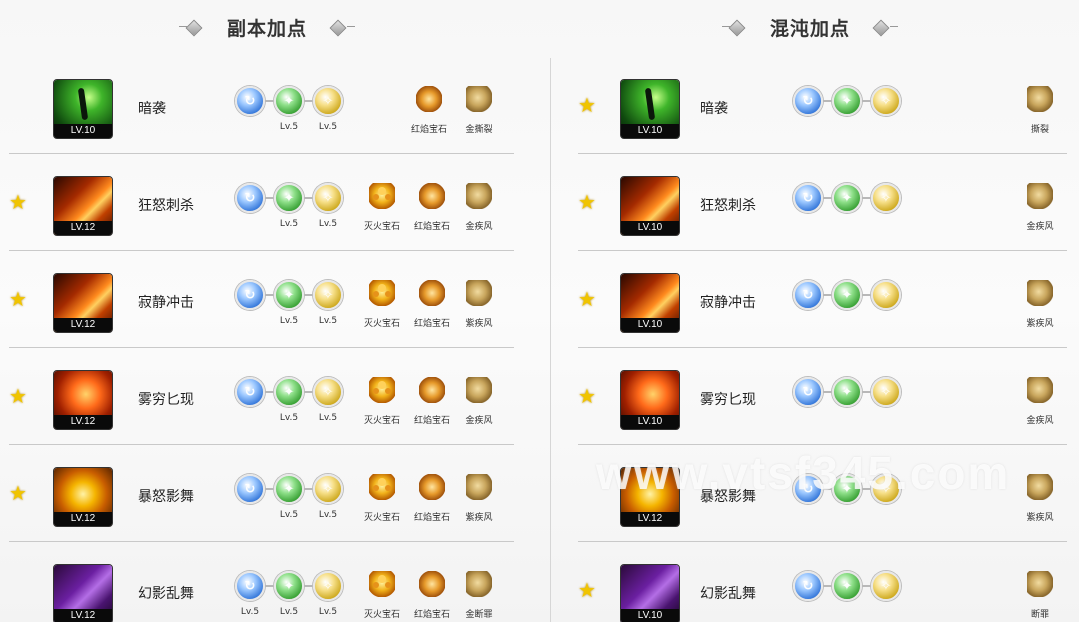  I want to click on skill-level-badge: LV.12, so click(650, 519).